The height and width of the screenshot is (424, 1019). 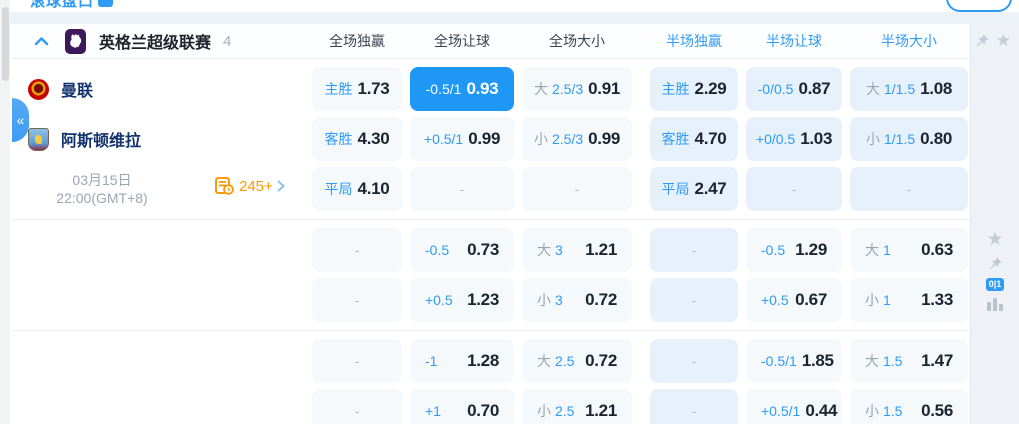 I want to click on odds-cell: -0.5/1 1.85, so click(x=794, y=361).